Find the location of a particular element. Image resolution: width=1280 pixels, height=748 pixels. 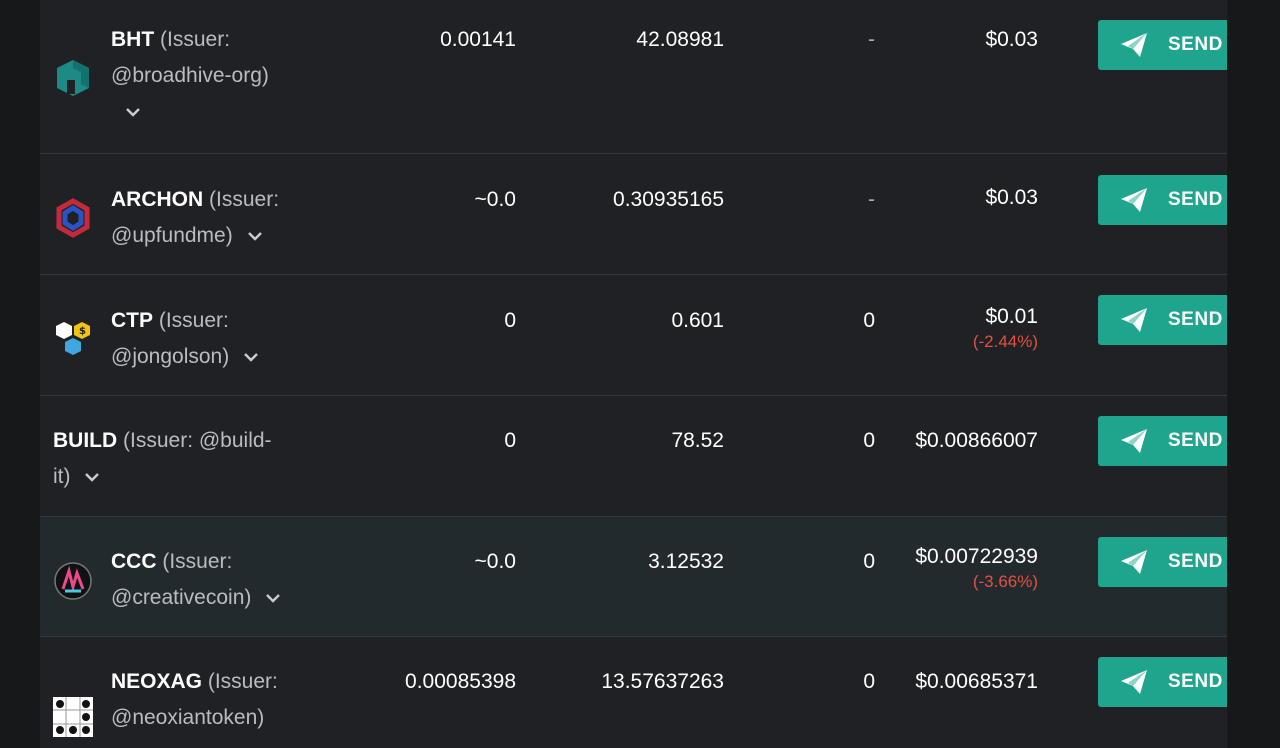

price-change: (-2.44%) is located at coordinates (1005, 341).